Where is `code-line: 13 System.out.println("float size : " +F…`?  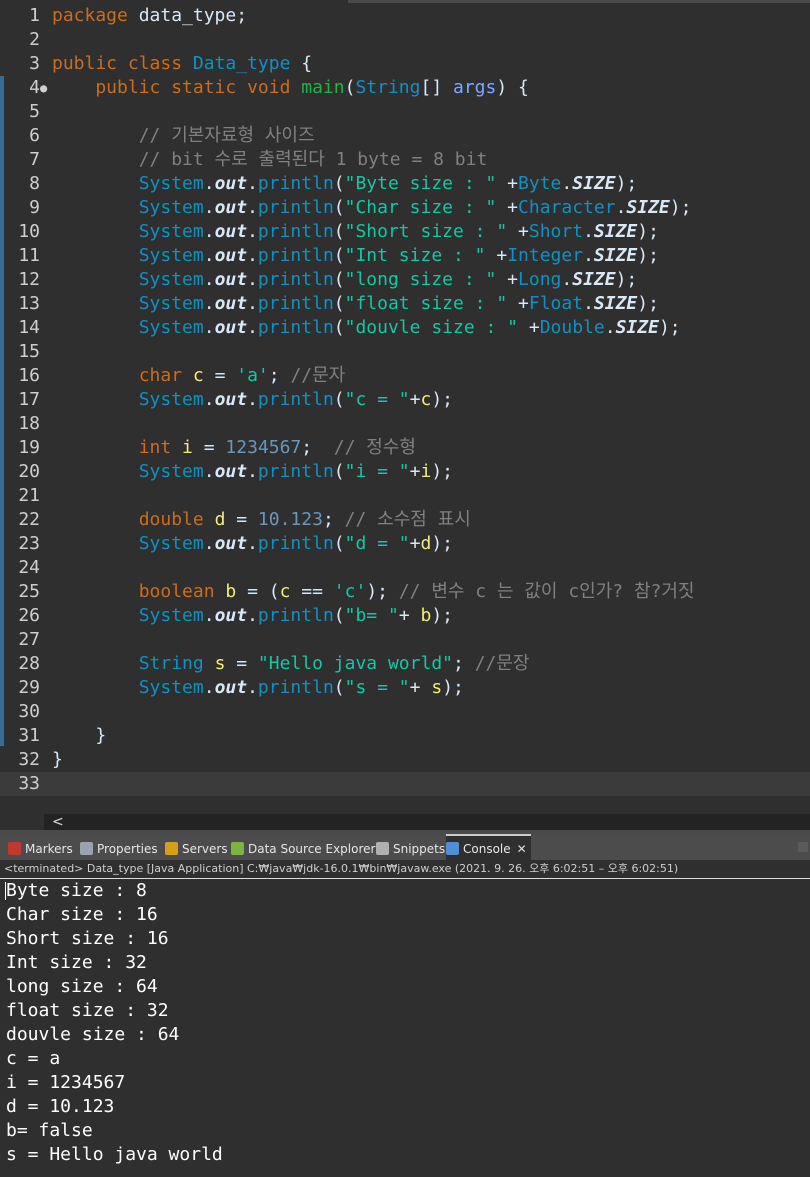 code-line: 13 System.out.println("float size : " +F… is located at coordinates (405, 304).